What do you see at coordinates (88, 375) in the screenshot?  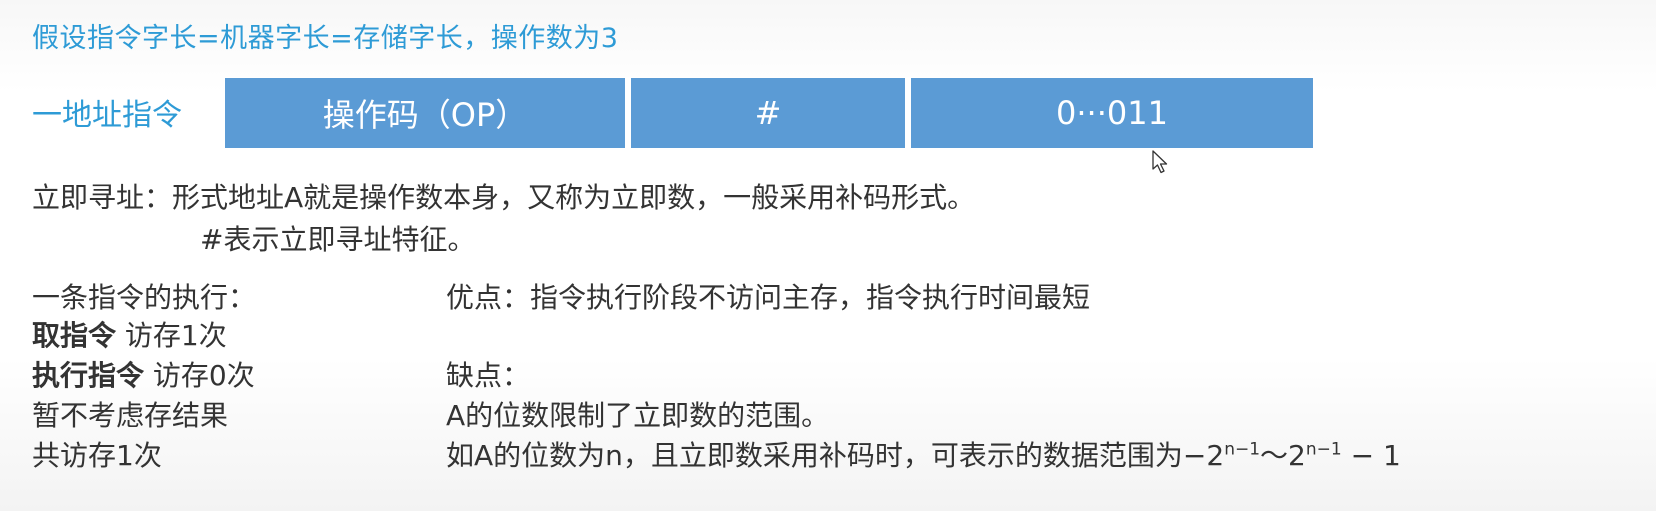 I see `execute-label: 执行指令` at bounding box center [88, 375].